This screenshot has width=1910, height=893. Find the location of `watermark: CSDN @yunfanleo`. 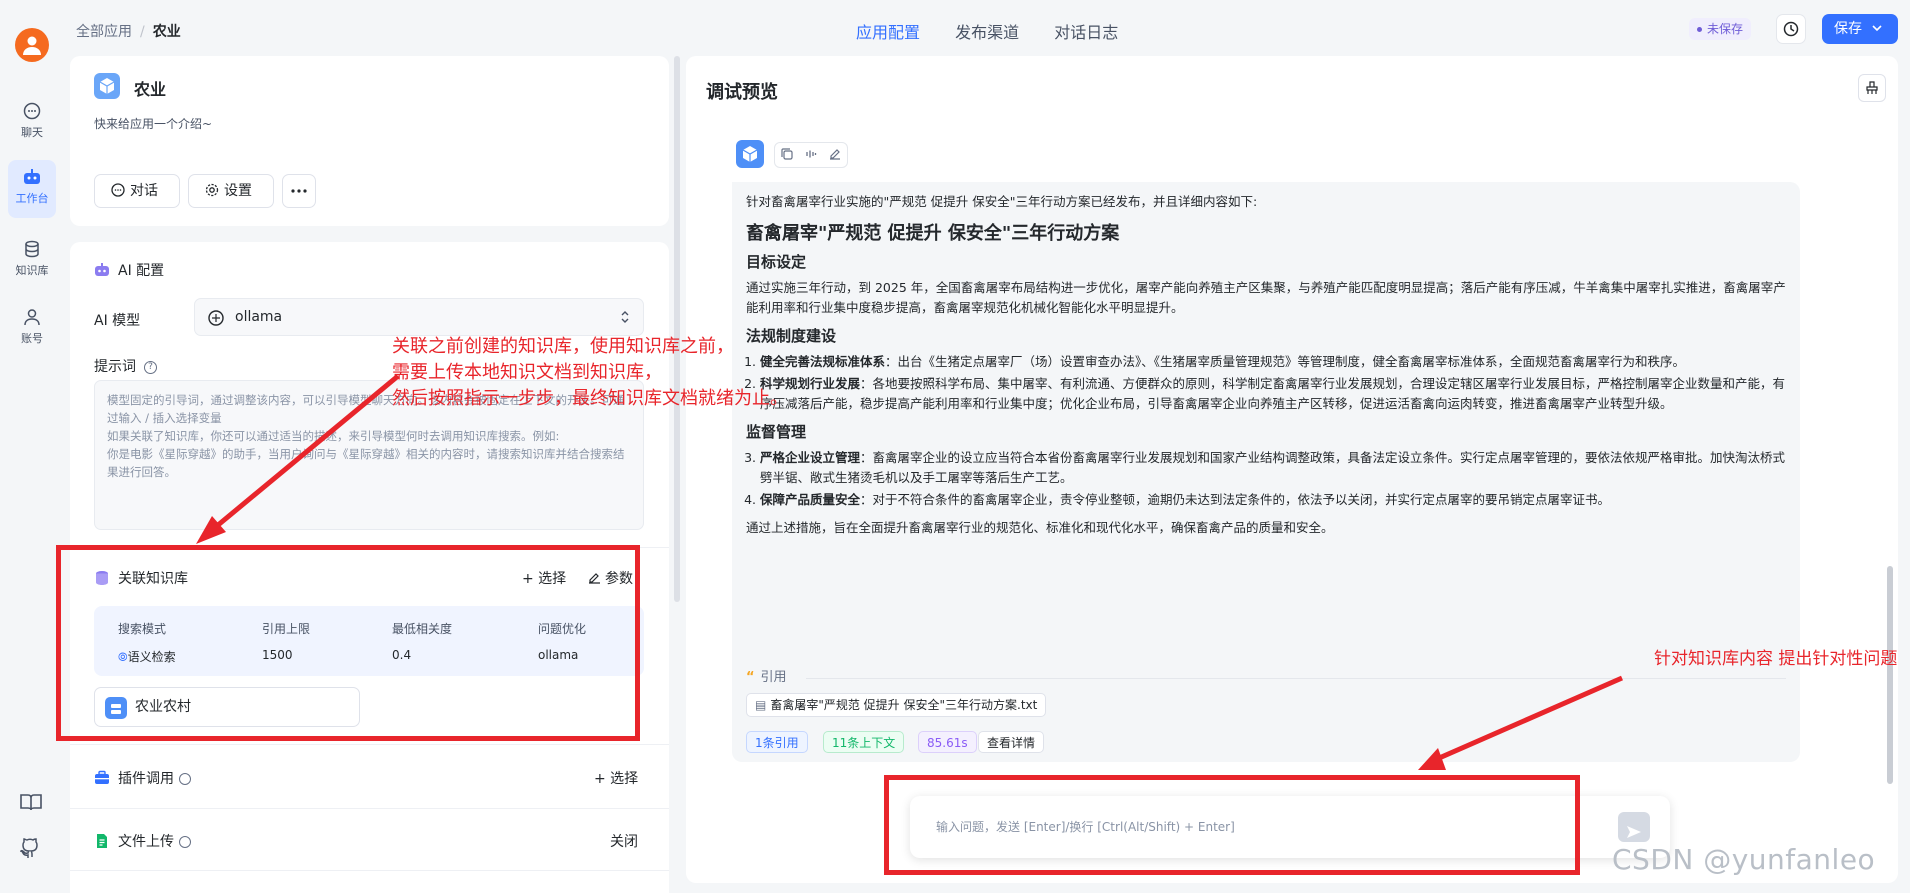

watermark: CSDN @yunfanleo is located at coordinates (1744, 859).